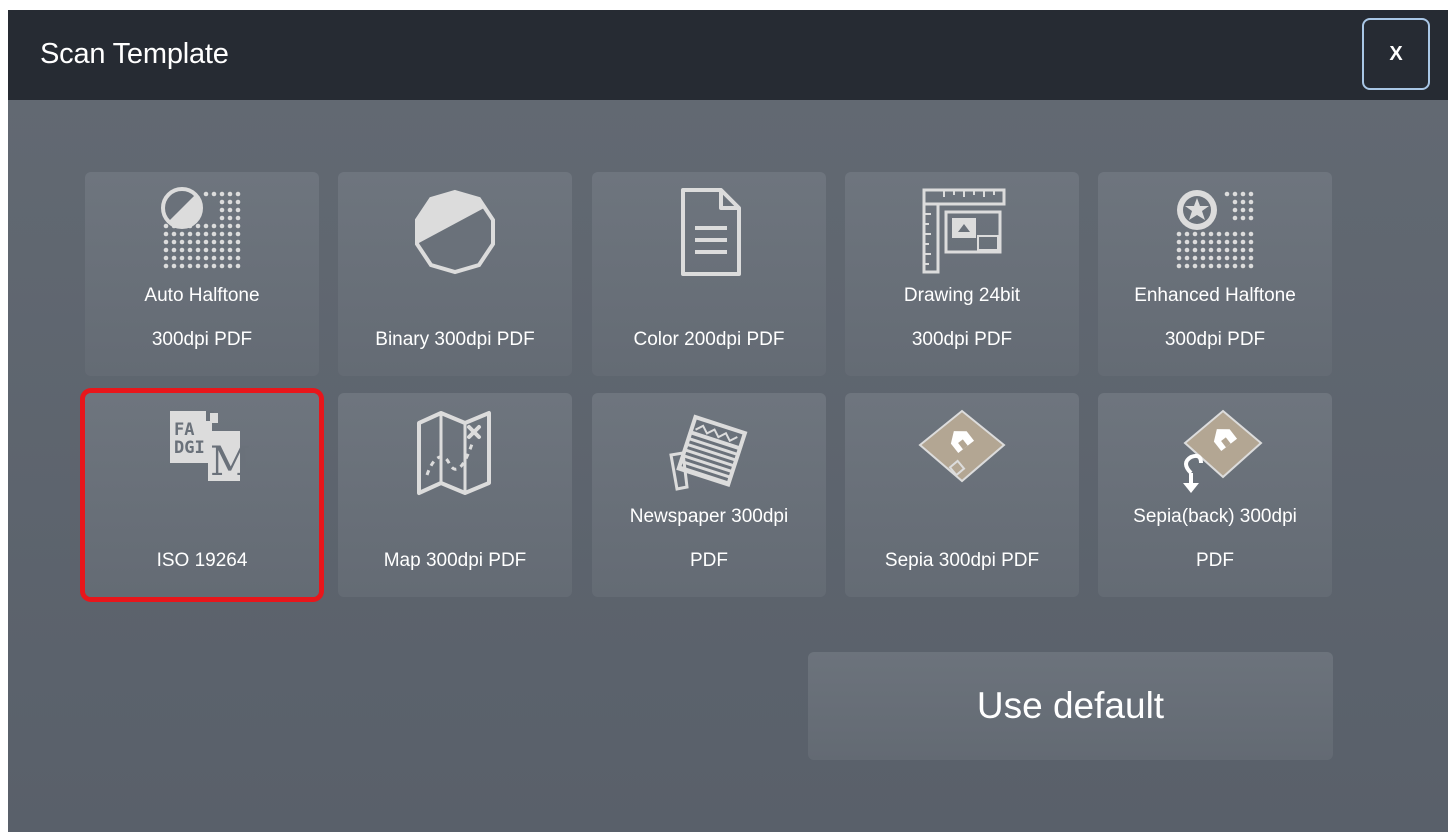 This screenshot has width=1448, height=832. I want to click on template-iso-19264: FA DGI M ISO 19264, so click(202, 495).